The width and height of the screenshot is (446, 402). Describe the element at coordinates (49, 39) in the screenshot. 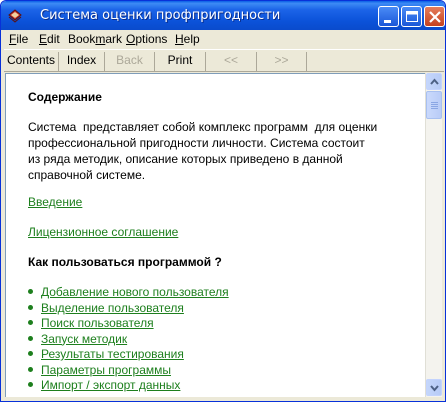

I see `menu-edit: Edit` at that location.